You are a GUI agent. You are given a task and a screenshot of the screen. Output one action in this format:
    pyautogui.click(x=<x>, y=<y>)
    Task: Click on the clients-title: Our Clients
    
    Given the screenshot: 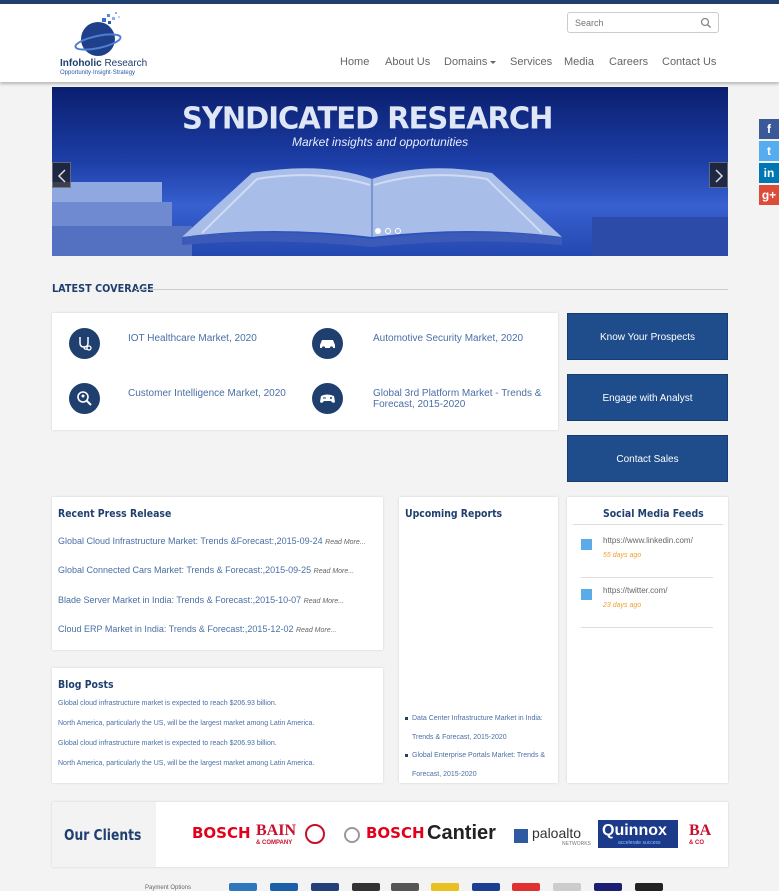 What is the action you would take?
    pyautogui.click(x=103, y=835)
    